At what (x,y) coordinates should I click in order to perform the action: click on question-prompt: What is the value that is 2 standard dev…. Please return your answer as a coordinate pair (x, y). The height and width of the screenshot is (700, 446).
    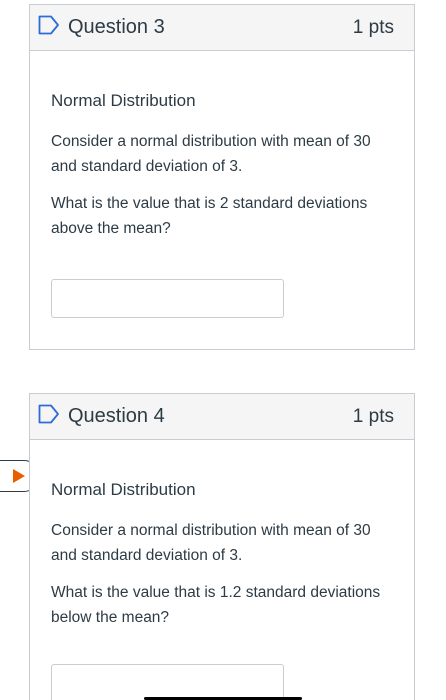
    Looking at the image, I should click on (222, 216).